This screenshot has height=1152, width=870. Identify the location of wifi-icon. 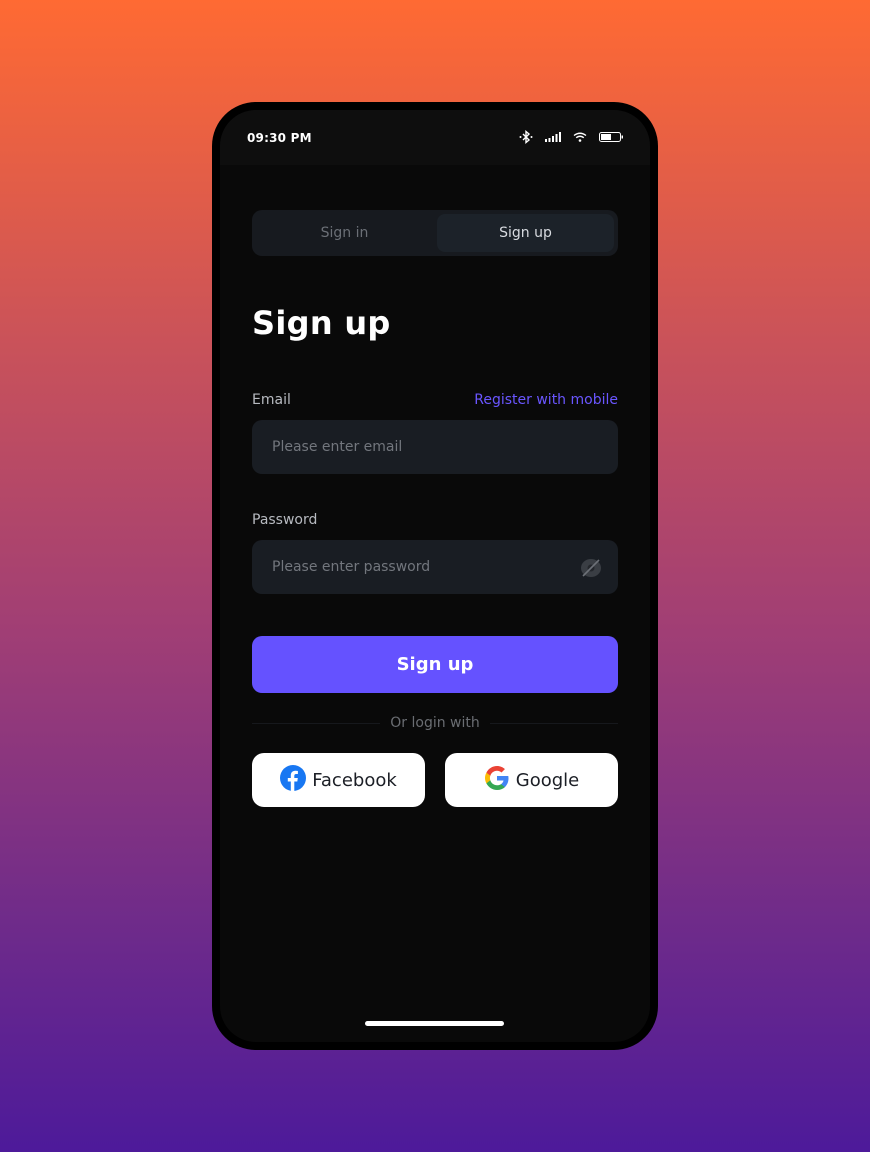
(580, 137).